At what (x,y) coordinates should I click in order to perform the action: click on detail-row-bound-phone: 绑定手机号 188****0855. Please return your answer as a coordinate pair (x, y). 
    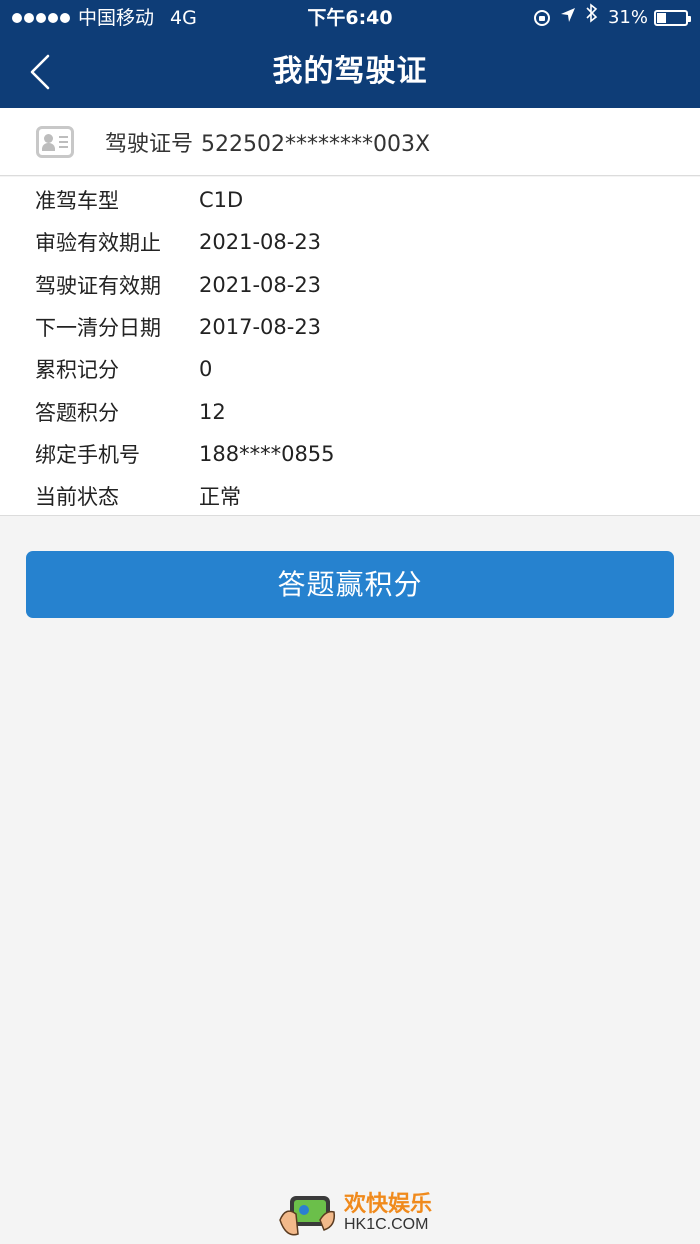
    Looking at the image, I should click on (350, 454).